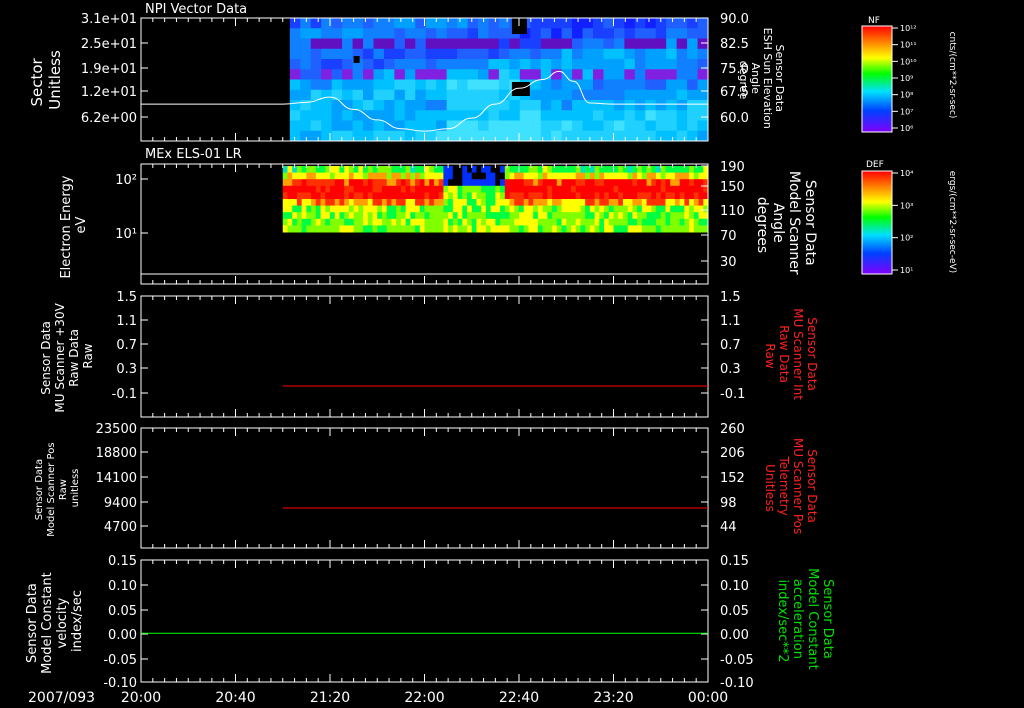 The height and width of the screenshot is (708, 1024). I want to click on left-tick-label: 9400, so click(120, 503).